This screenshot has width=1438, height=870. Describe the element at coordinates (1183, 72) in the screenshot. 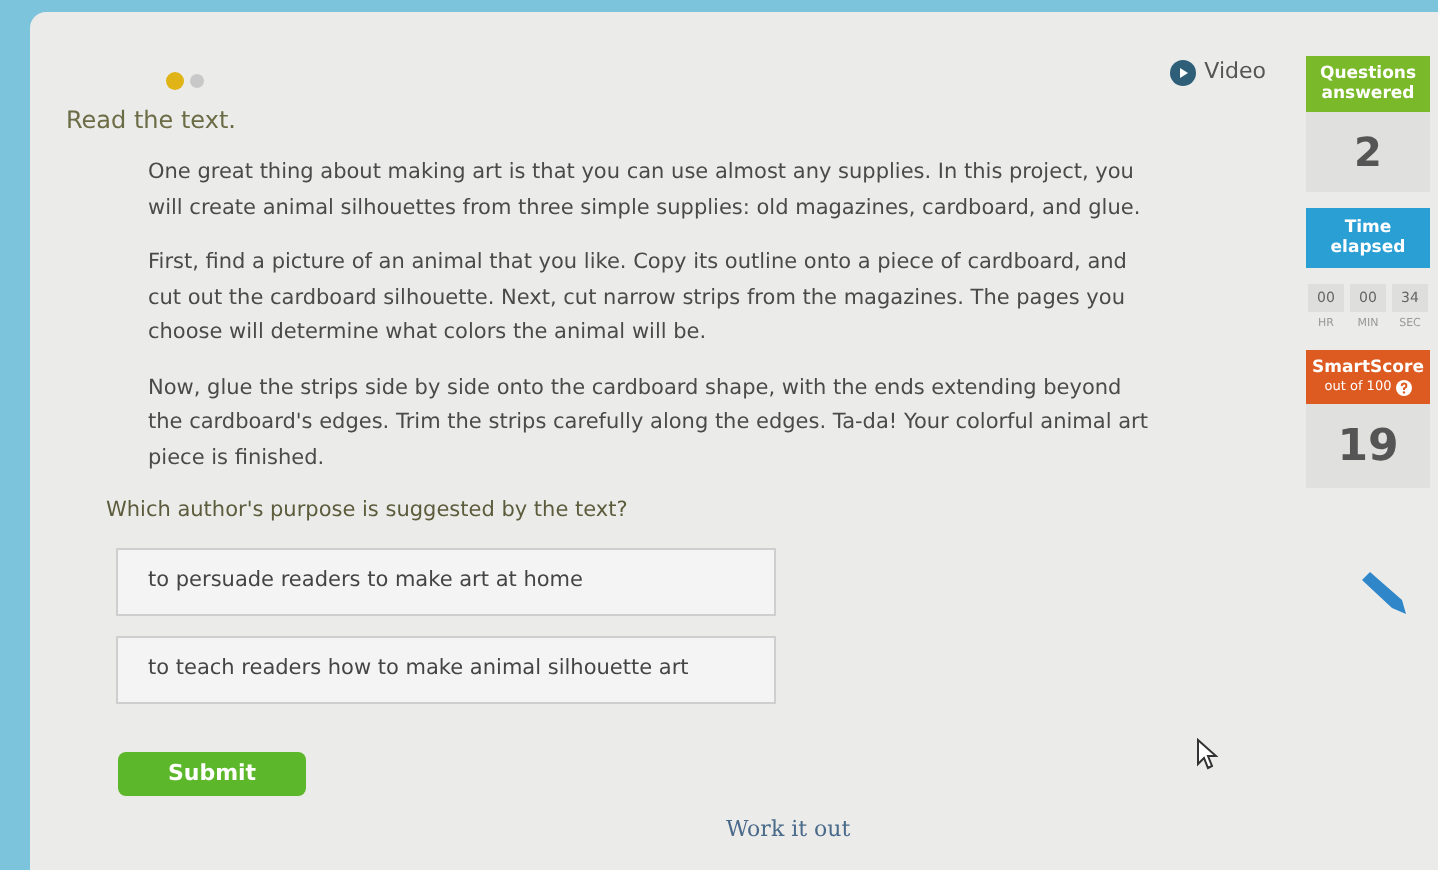

I see `play-icon` at that location.